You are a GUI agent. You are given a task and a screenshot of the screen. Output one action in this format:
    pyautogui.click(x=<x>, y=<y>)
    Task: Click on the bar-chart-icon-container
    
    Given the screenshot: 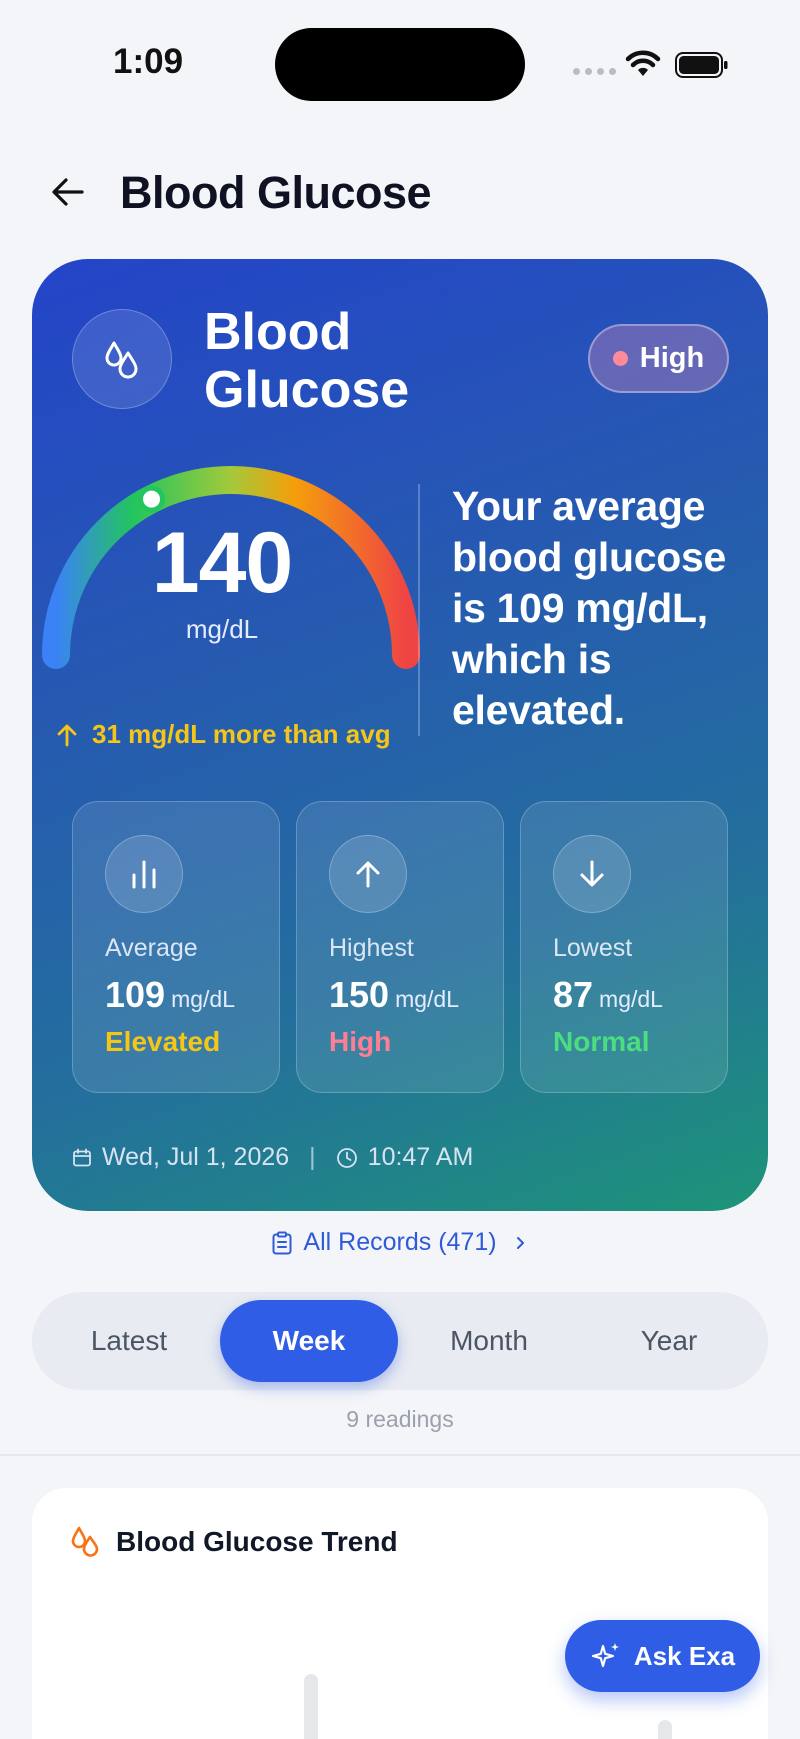 What is the action you would take?
    pyautogui.click(x=144, y=874)
    